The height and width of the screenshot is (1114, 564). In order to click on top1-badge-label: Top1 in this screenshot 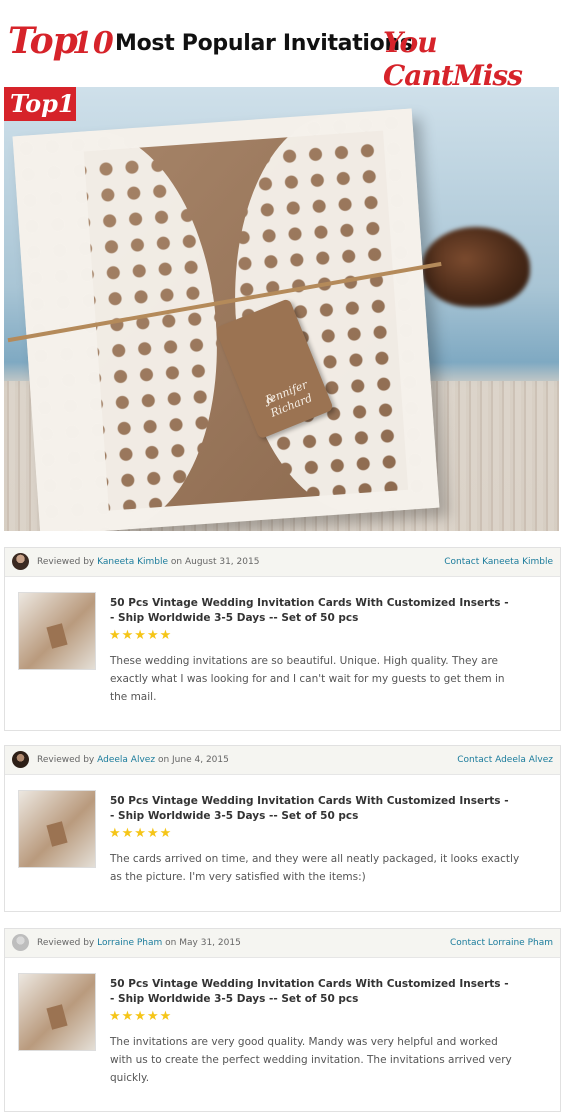, I will do `click(42, 103)`.